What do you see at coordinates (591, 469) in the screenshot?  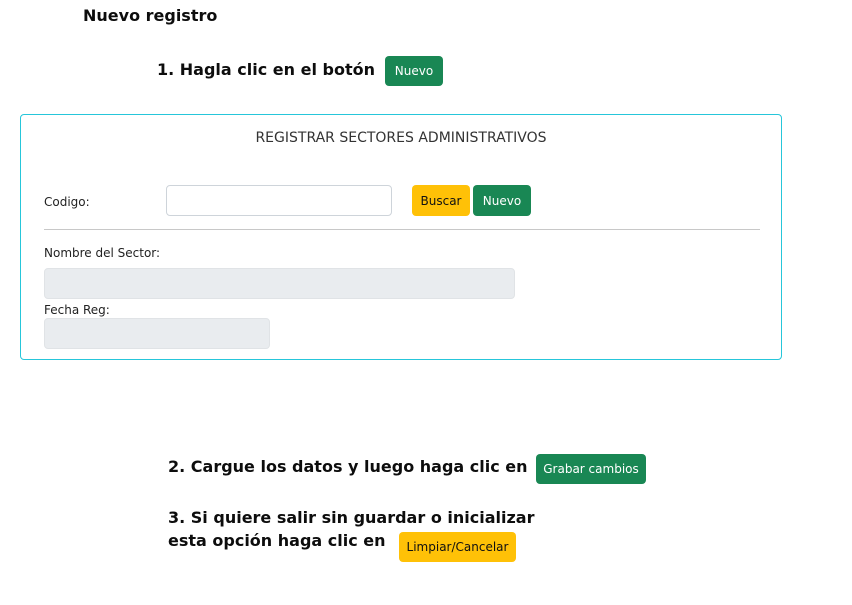 I see `grabar-cambios-button: Grabar cambios` at bounding box center [591, 469].